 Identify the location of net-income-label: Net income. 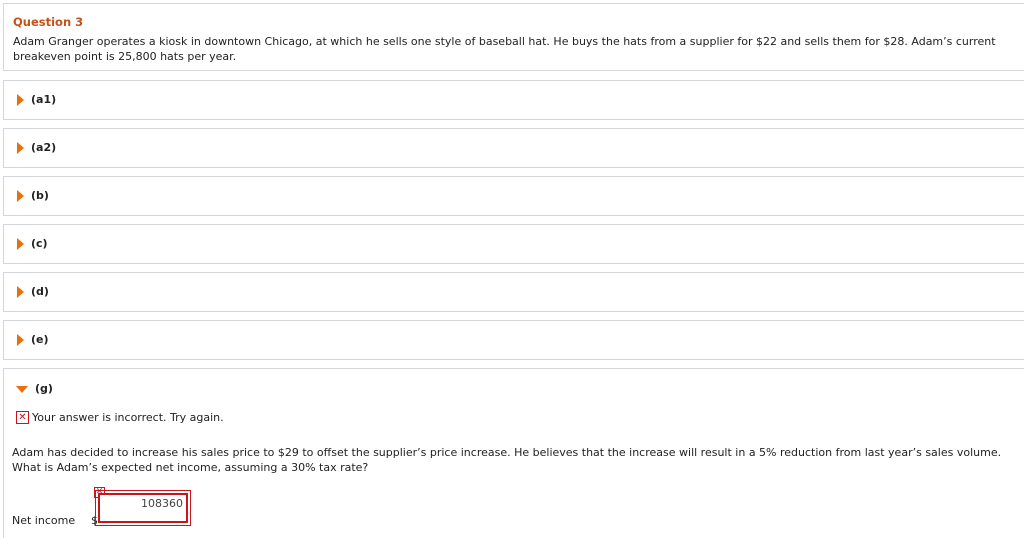
(44, 520).